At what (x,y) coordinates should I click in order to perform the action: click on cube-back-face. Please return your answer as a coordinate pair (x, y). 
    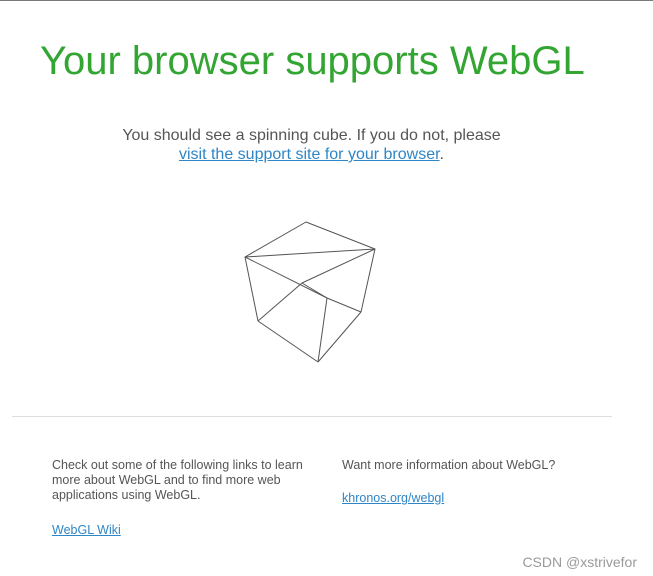
    Looking at the image, I should click on (338, 266).